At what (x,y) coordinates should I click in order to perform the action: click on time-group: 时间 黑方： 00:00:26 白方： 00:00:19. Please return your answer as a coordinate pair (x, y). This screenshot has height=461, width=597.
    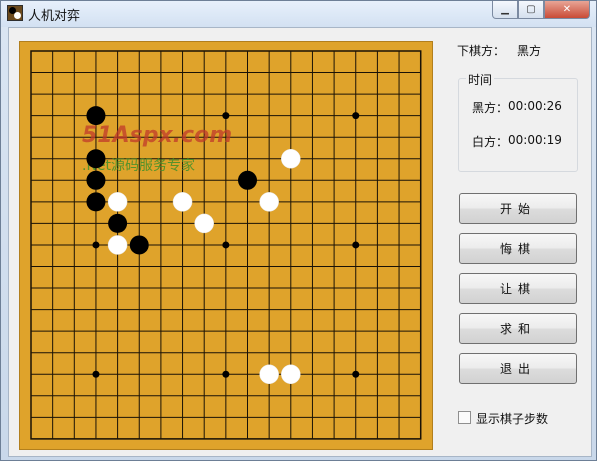
    Looking at the image, I should click on (518, 121).